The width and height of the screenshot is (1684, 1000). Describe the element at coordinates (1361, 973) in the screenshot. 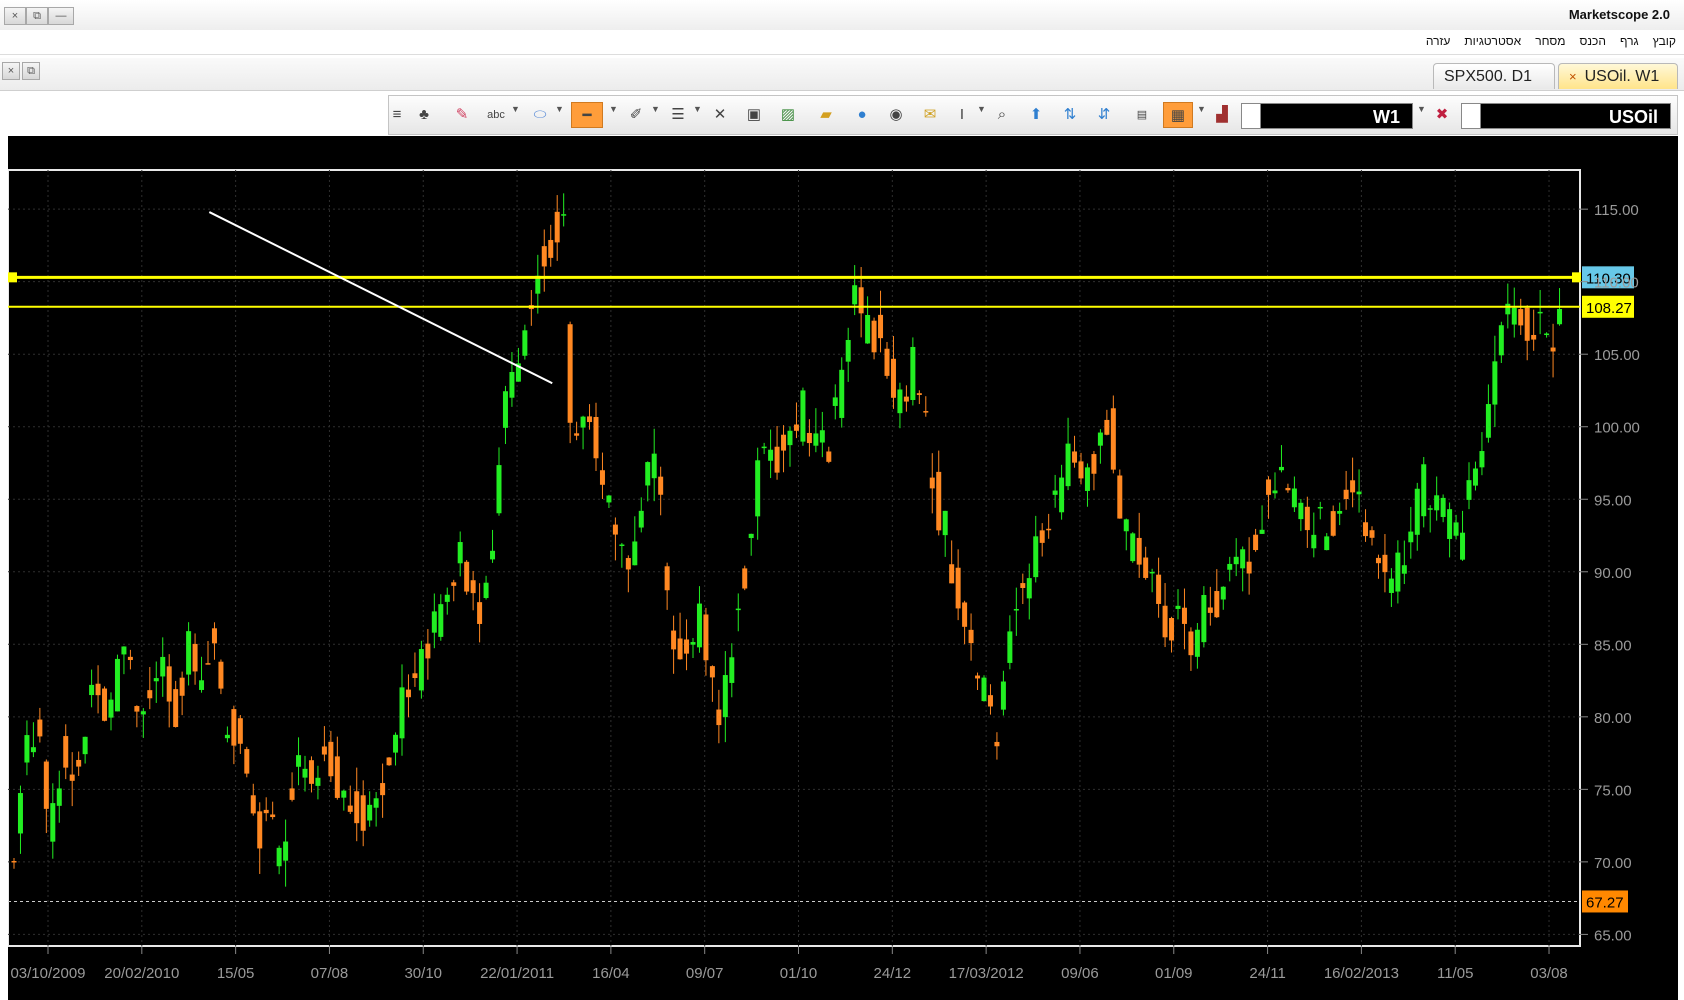

I see `x-tick-label: 16/02/2013` at that location.